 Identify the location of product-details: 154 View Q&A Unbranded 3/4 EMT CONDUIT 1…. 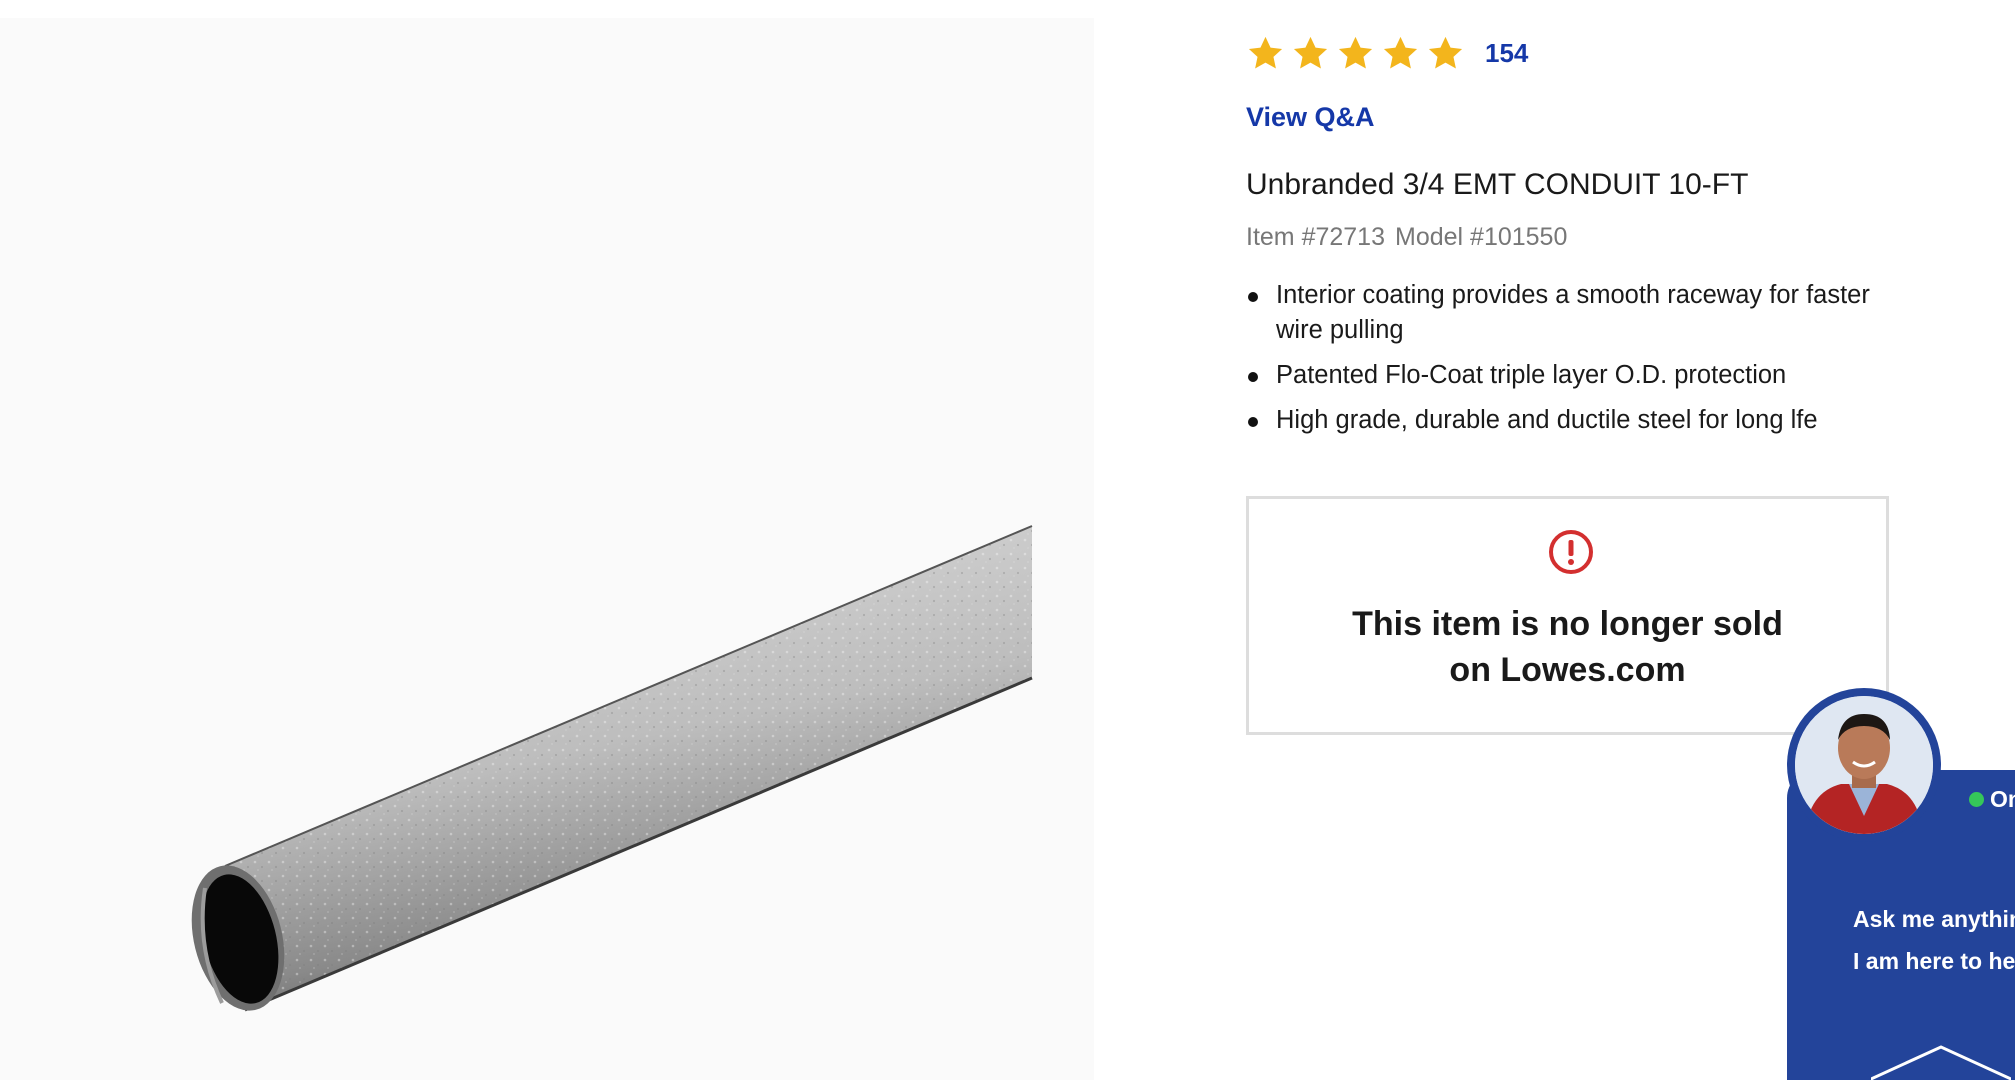
(1571, 241).